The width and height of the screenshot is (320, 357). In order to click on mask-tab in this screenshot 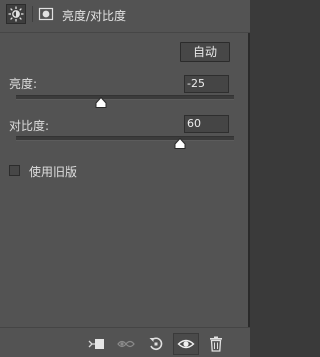, I will do `click(46, 14)`.